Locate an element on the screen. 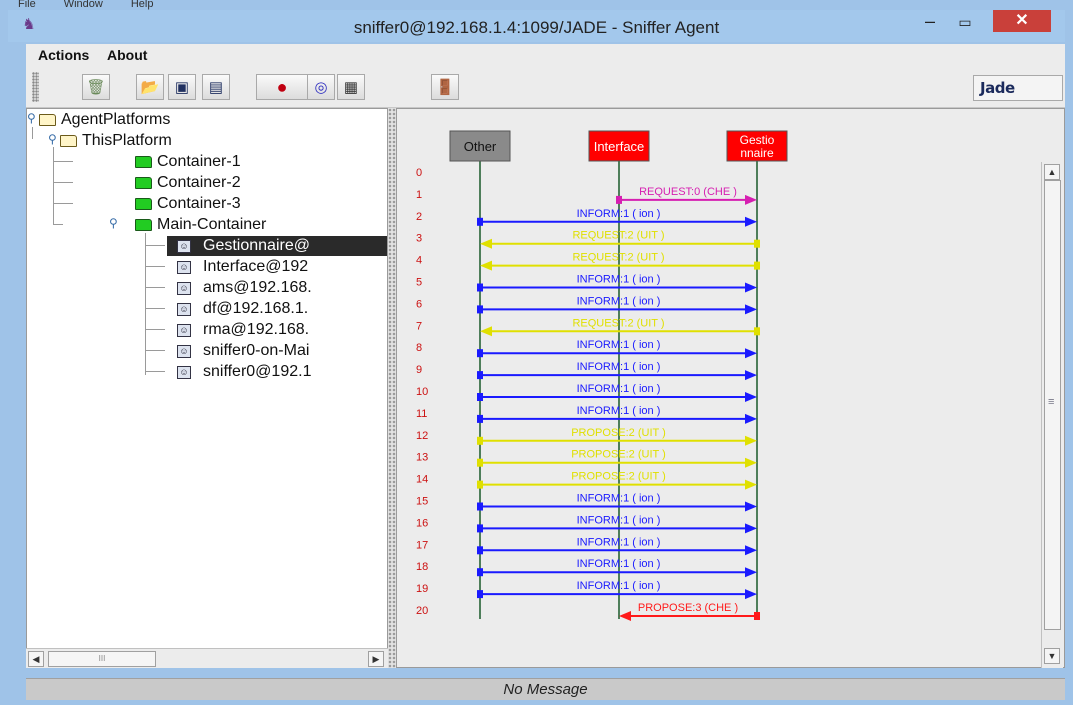 The height and width of the screenshot is (705, 1073). tree-node-label: Main-Container is located at coordinates (212, 224).